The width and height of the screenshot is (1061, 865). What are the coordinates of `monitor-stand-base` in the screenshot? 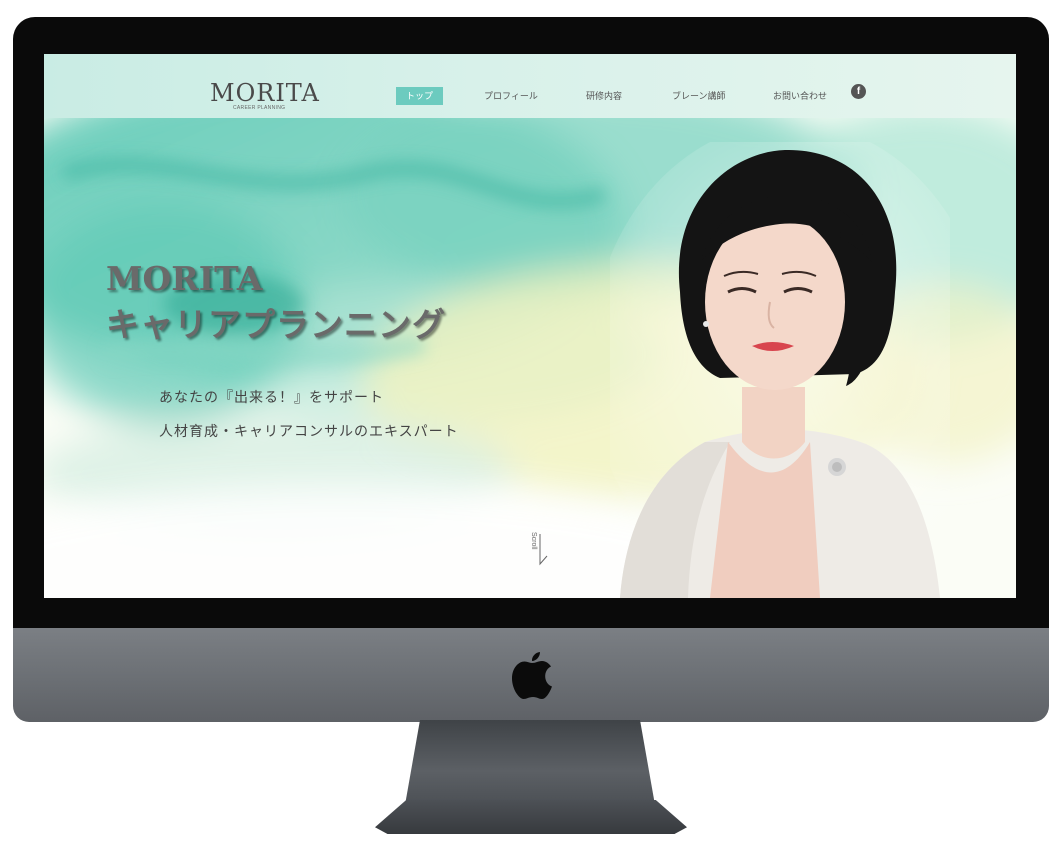 It's located at (531, 817).